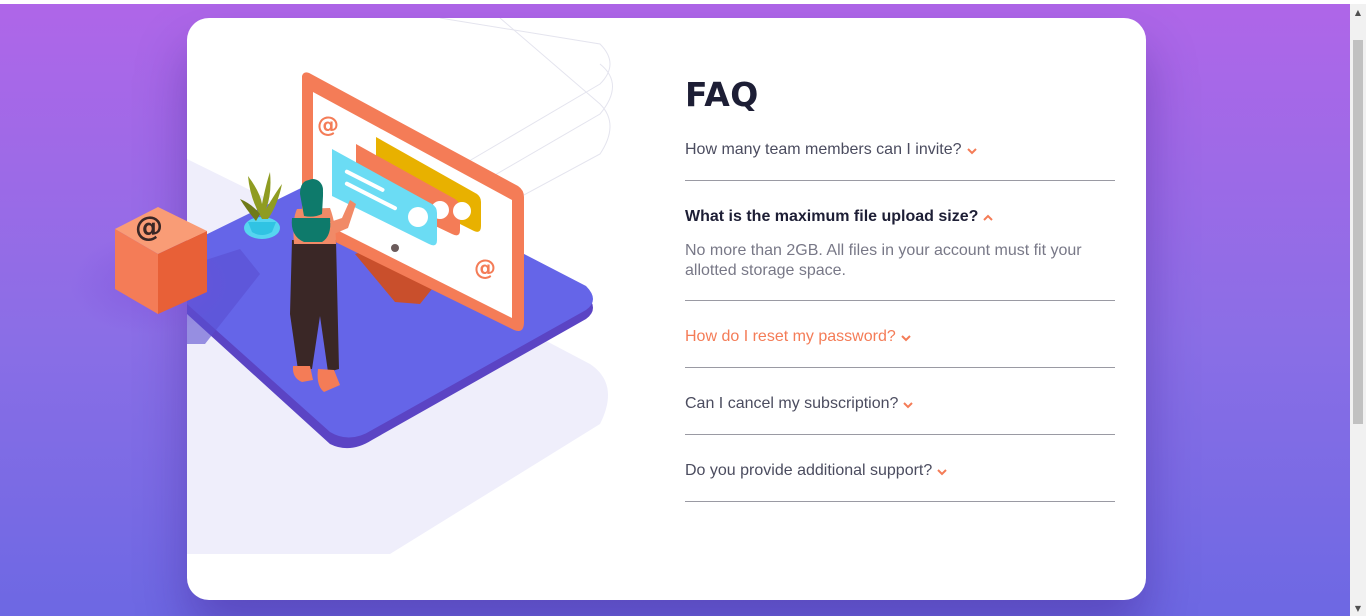 The image size is (1366, 616). I want to click on faq-question-button: Can I cancel my subscription?, so click(900, 404).